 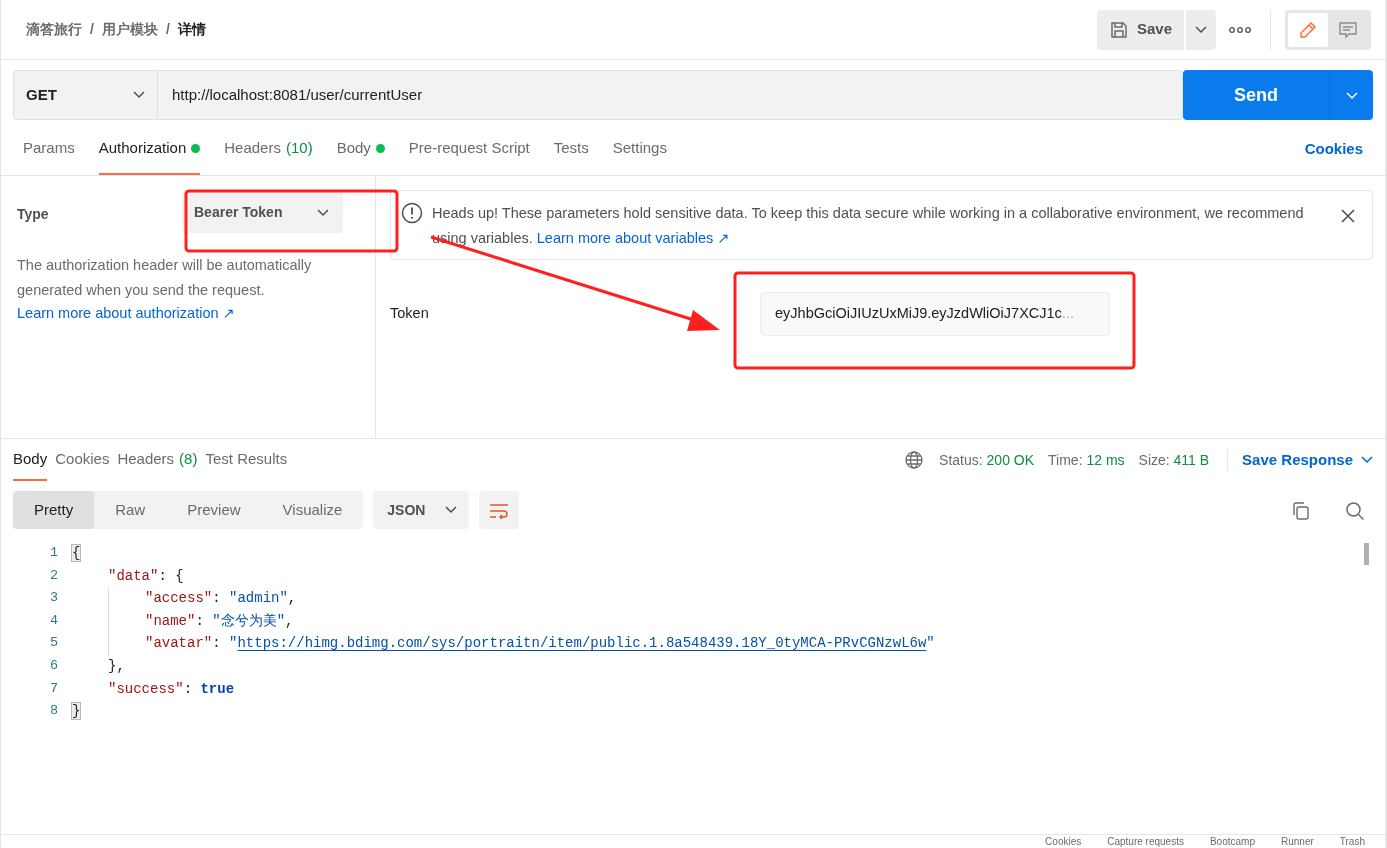 I want to click on line-number: 7, so click(x=53, y=688).